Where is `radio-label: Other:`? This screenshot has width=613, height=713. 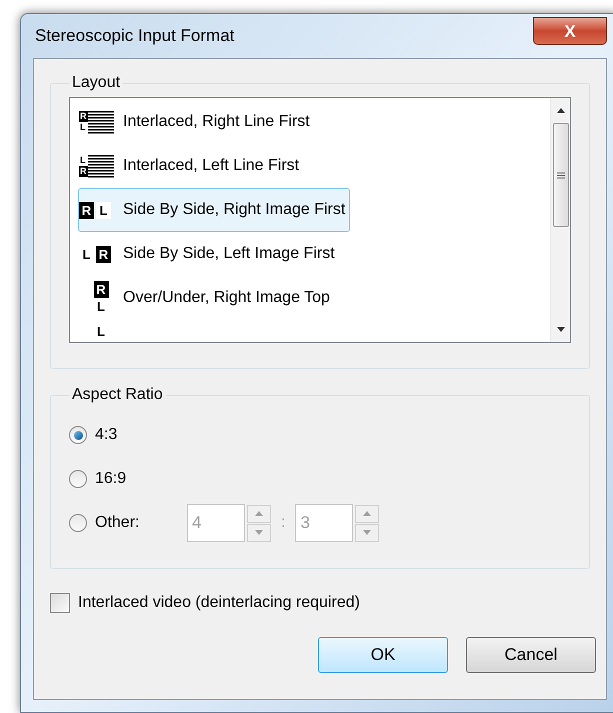 radio-label: Other: is located at coordinates (117, 523).